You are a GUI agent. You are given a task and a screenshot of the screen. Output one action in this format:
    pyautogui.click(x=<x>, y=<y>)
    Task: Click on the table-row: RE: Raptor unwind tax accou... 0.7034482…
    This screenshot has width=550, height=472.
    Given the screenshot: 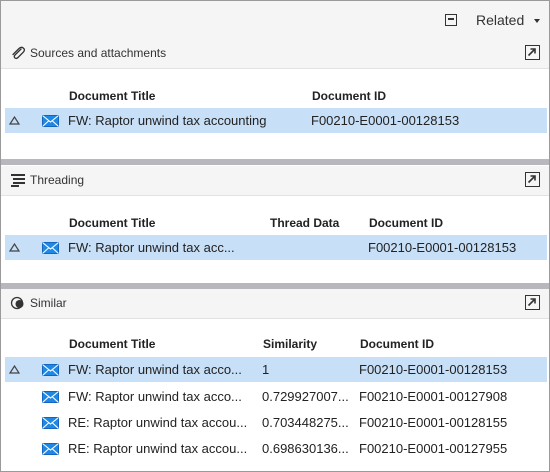 What is the action you would take?
    pyautogui.click(x=276, y=422)
    